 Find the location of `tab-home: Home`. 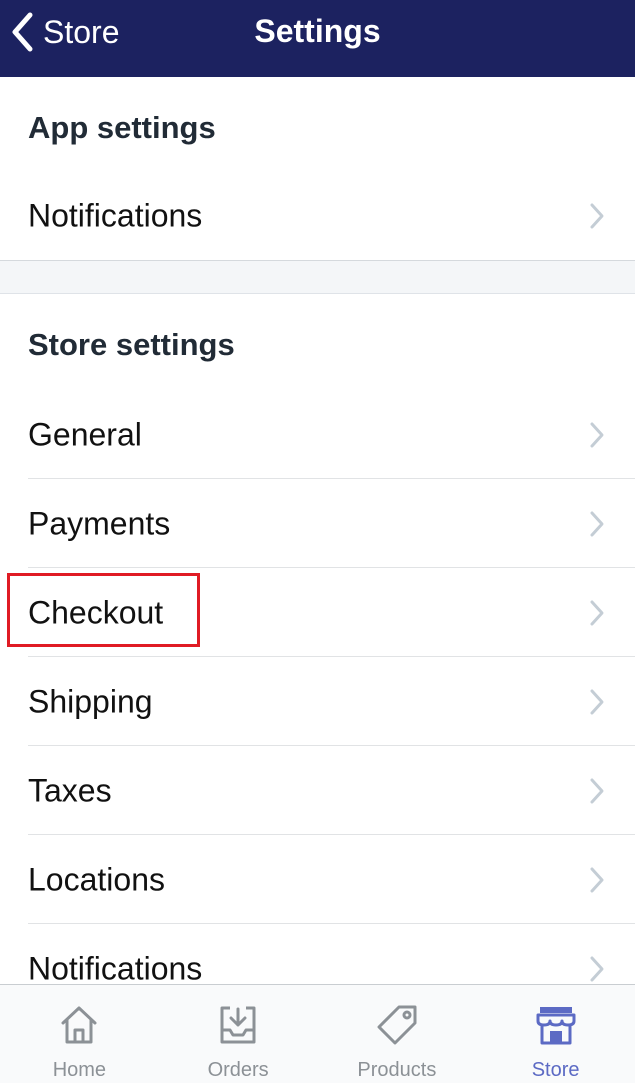

tab-home: Home is located at coordinates (79, 1034).